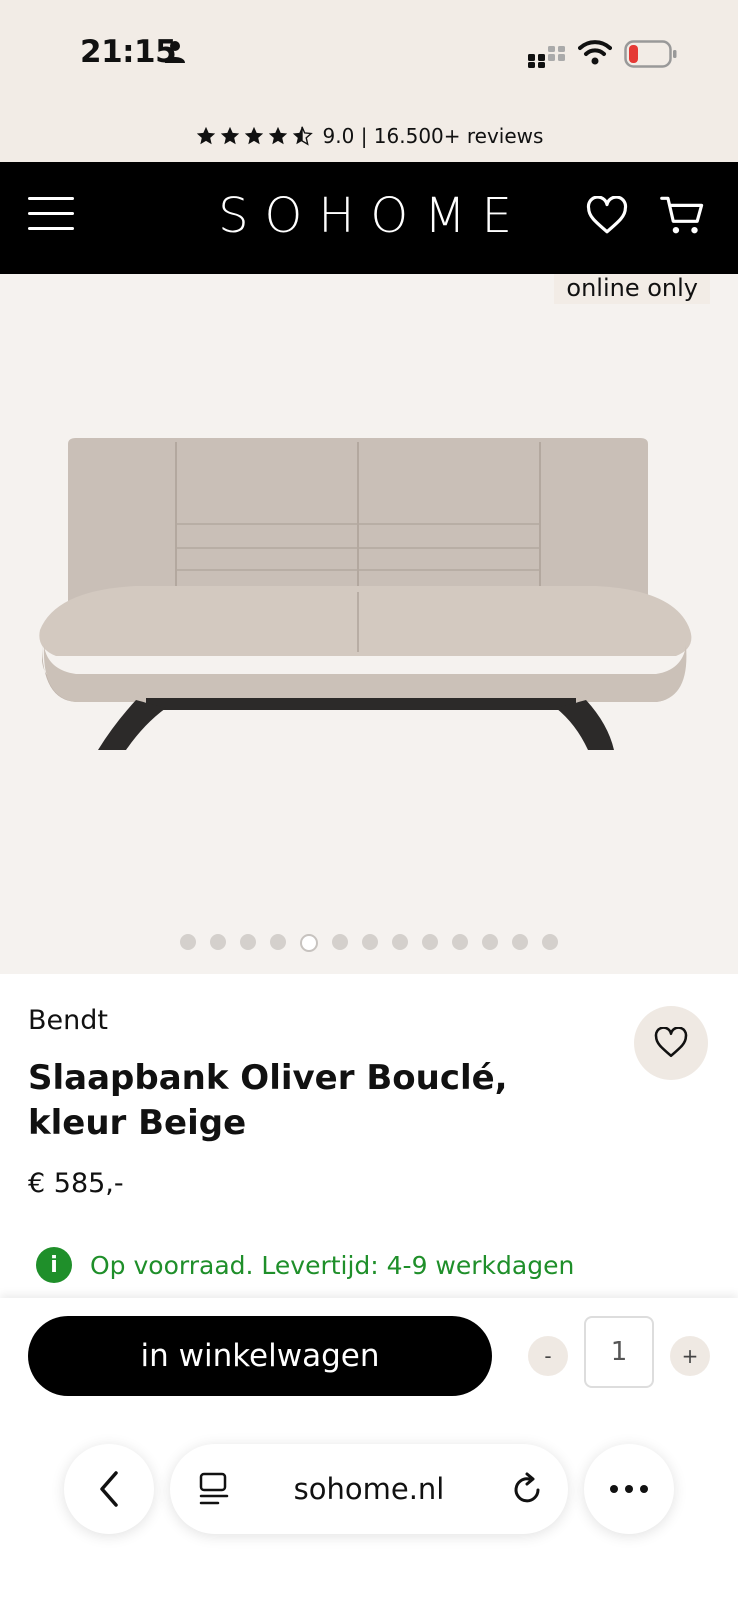  Describe the element at coordinates (528, 1489) in the screenshot. I see `reload-icon` at that location.